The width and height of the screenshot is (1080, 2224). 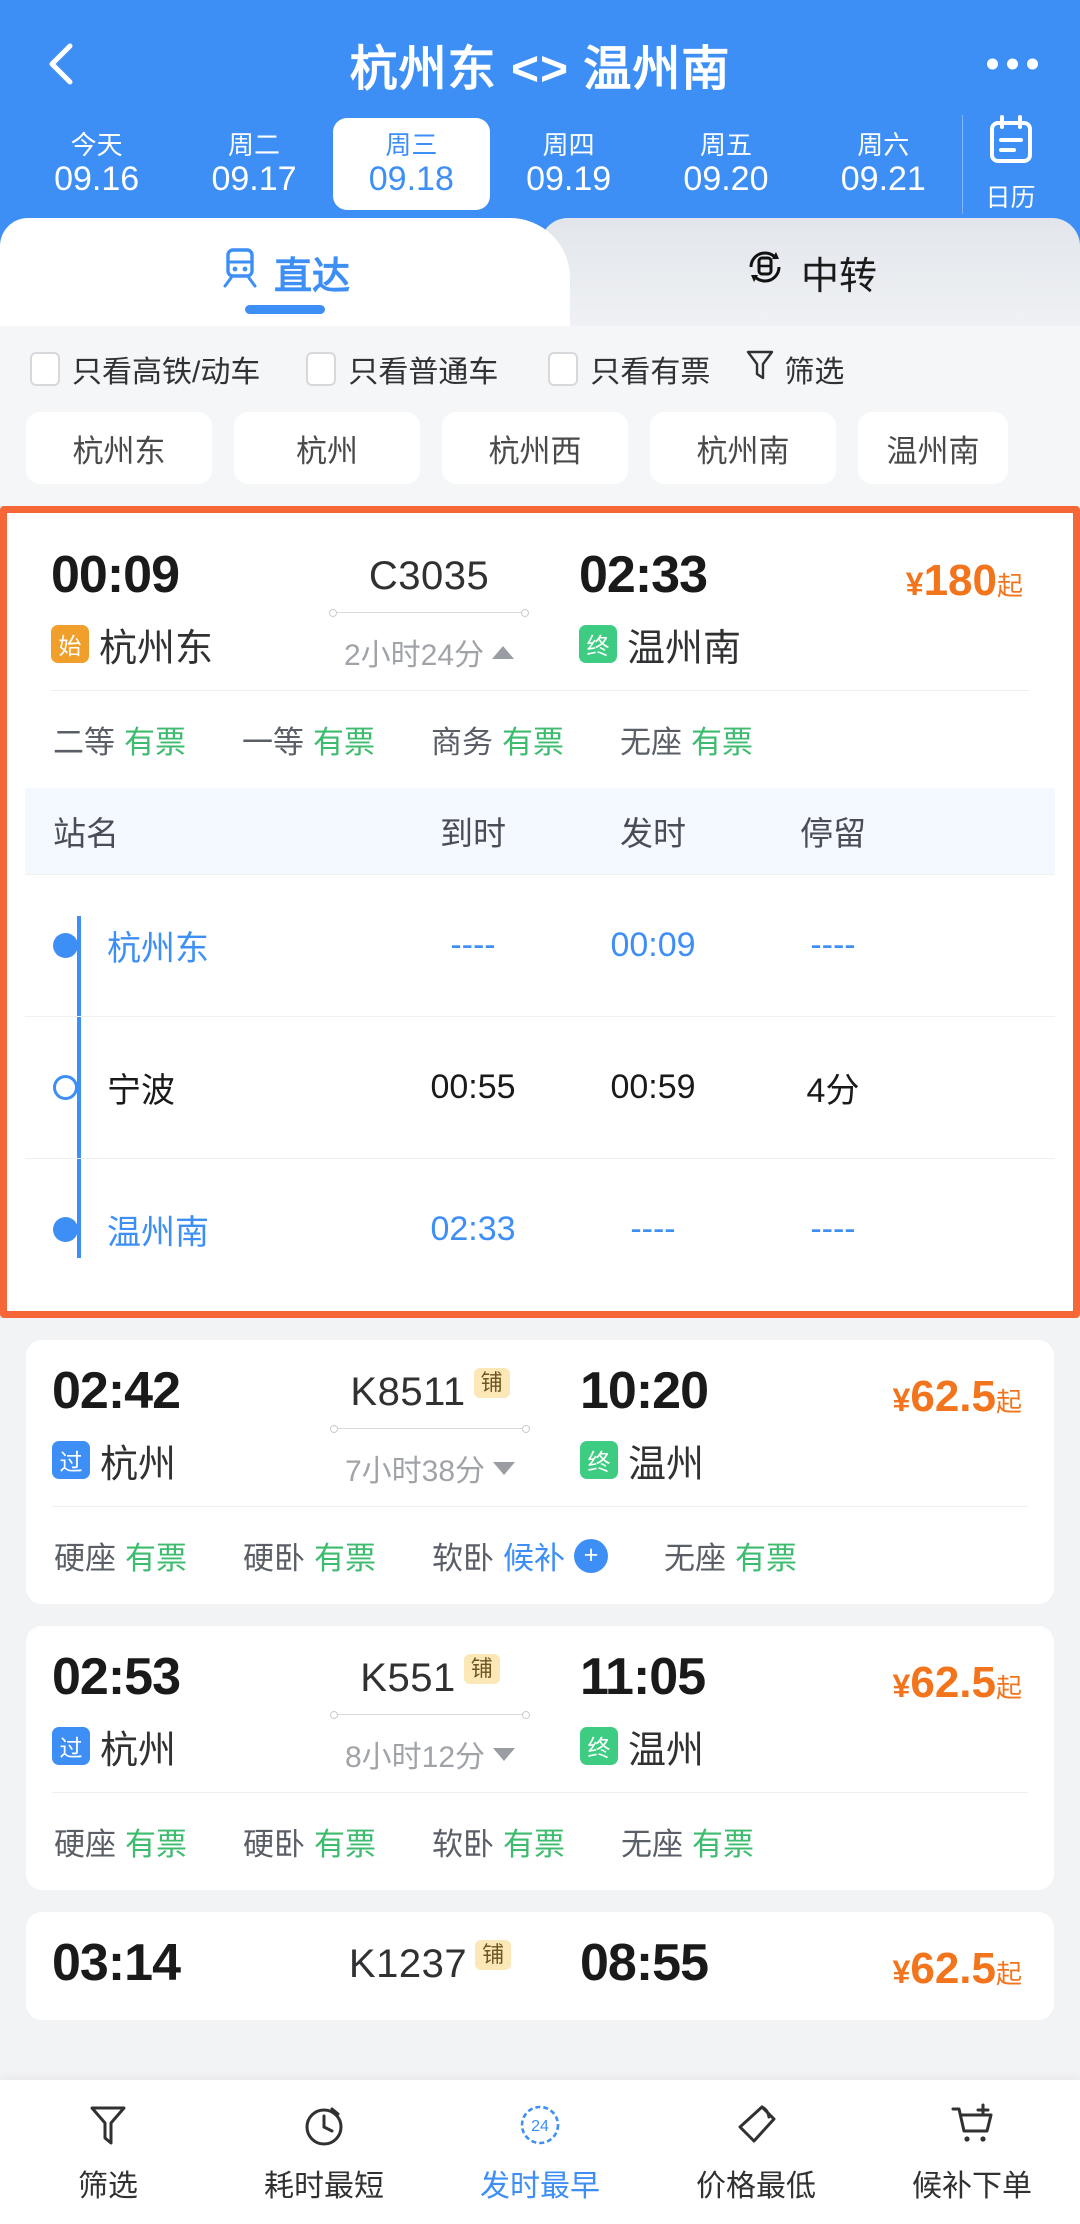 I want to click on tab-direct: 直达, so click(x=285, y=272).